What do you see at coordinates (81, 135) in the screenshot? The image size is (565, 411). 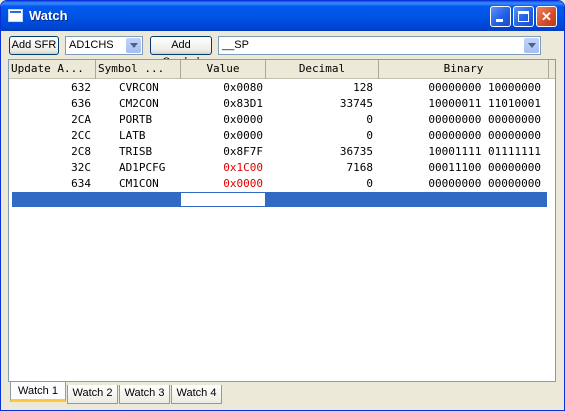 I see `address-cell: 2CC` at bounding box center [81, 135].